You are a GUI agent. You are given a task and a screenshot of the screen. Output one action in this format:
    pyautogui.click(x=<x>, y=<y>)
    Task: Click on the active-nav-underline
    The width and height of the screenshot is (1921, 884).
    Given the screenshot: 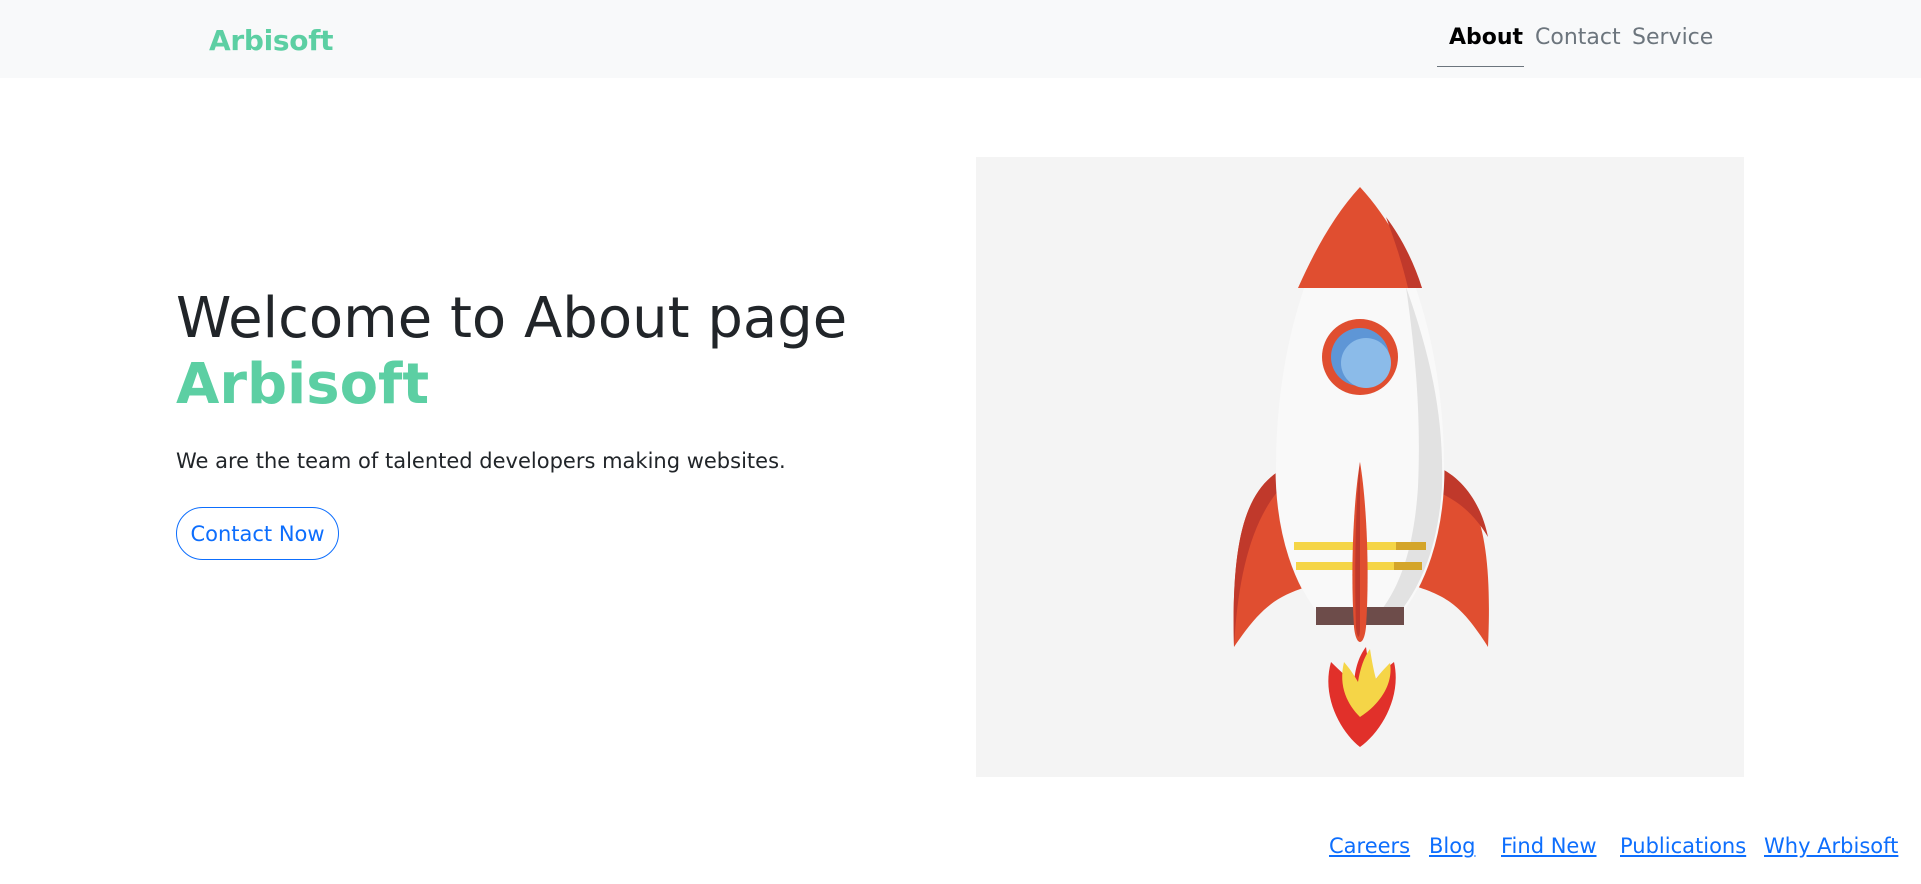 What is the action you would take?
    pyautogui.click(x=1480, y=66)
    